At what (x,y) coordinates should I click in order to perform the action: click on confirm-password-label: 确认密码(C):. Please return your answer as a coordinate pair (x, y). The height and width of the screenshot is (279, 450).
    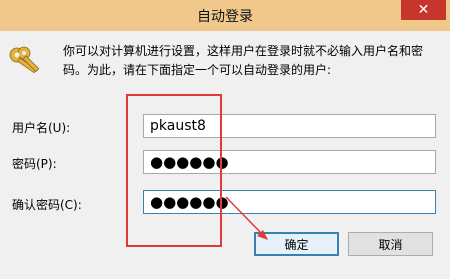
    Looking at the image, I should click on (47, 205).